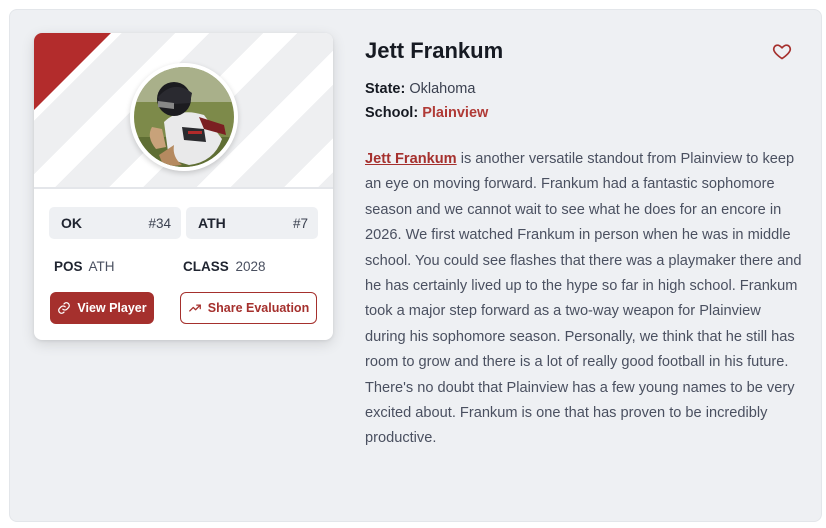 The width and height of the screenshot is (826, 528). Describe the element at coordinates (72, 71) in the screenshot. I see `card-corner-accent` at that location.